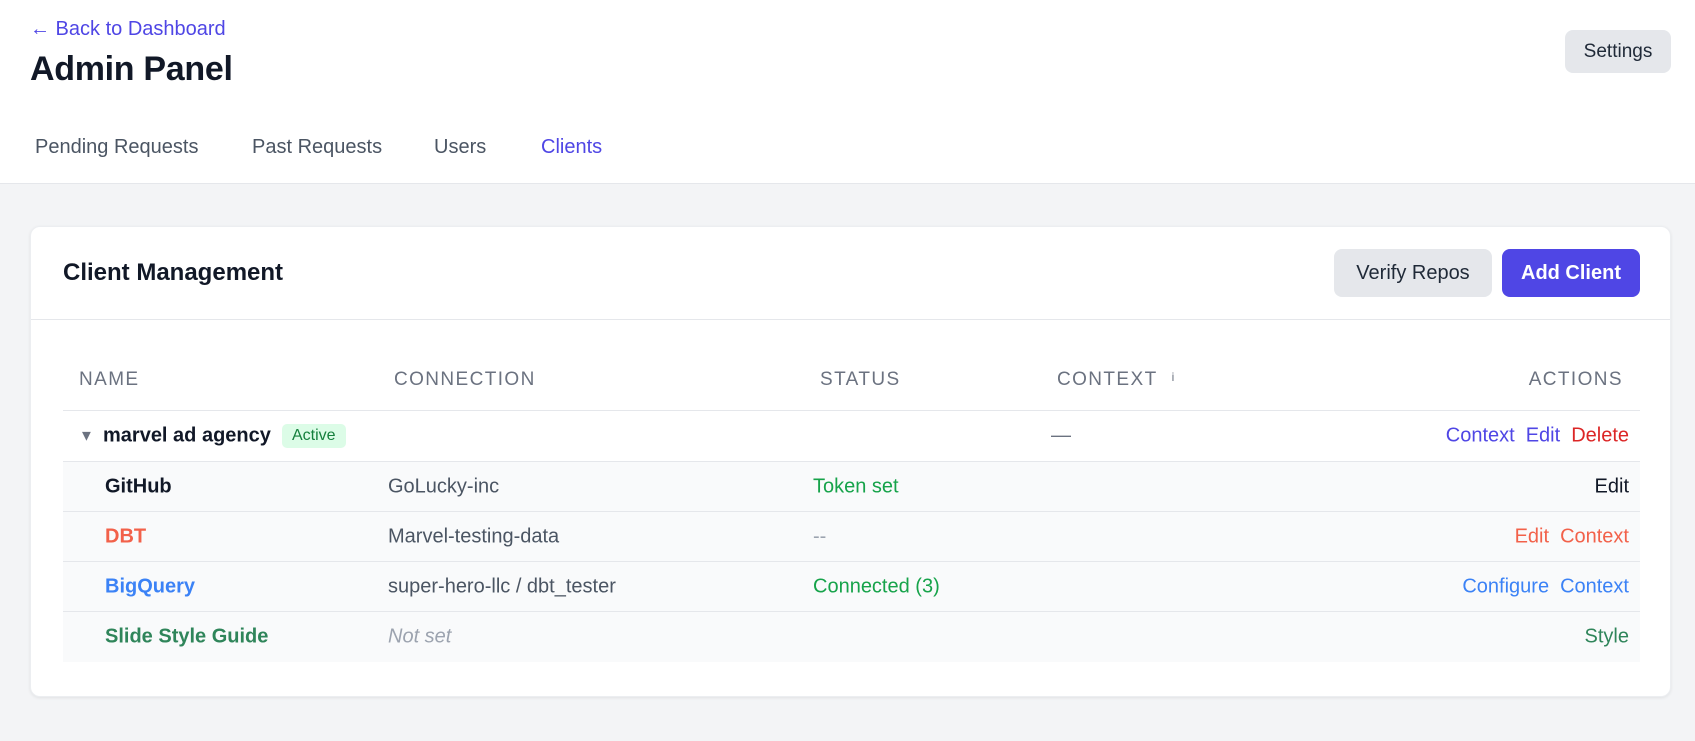 Image resolution: width=1695 pixels, height=741 pixels. What do you see at coordinates (876, 586) in the screenshot?
I see `status-value: Connected (3)` at bounding box center [876, 586].